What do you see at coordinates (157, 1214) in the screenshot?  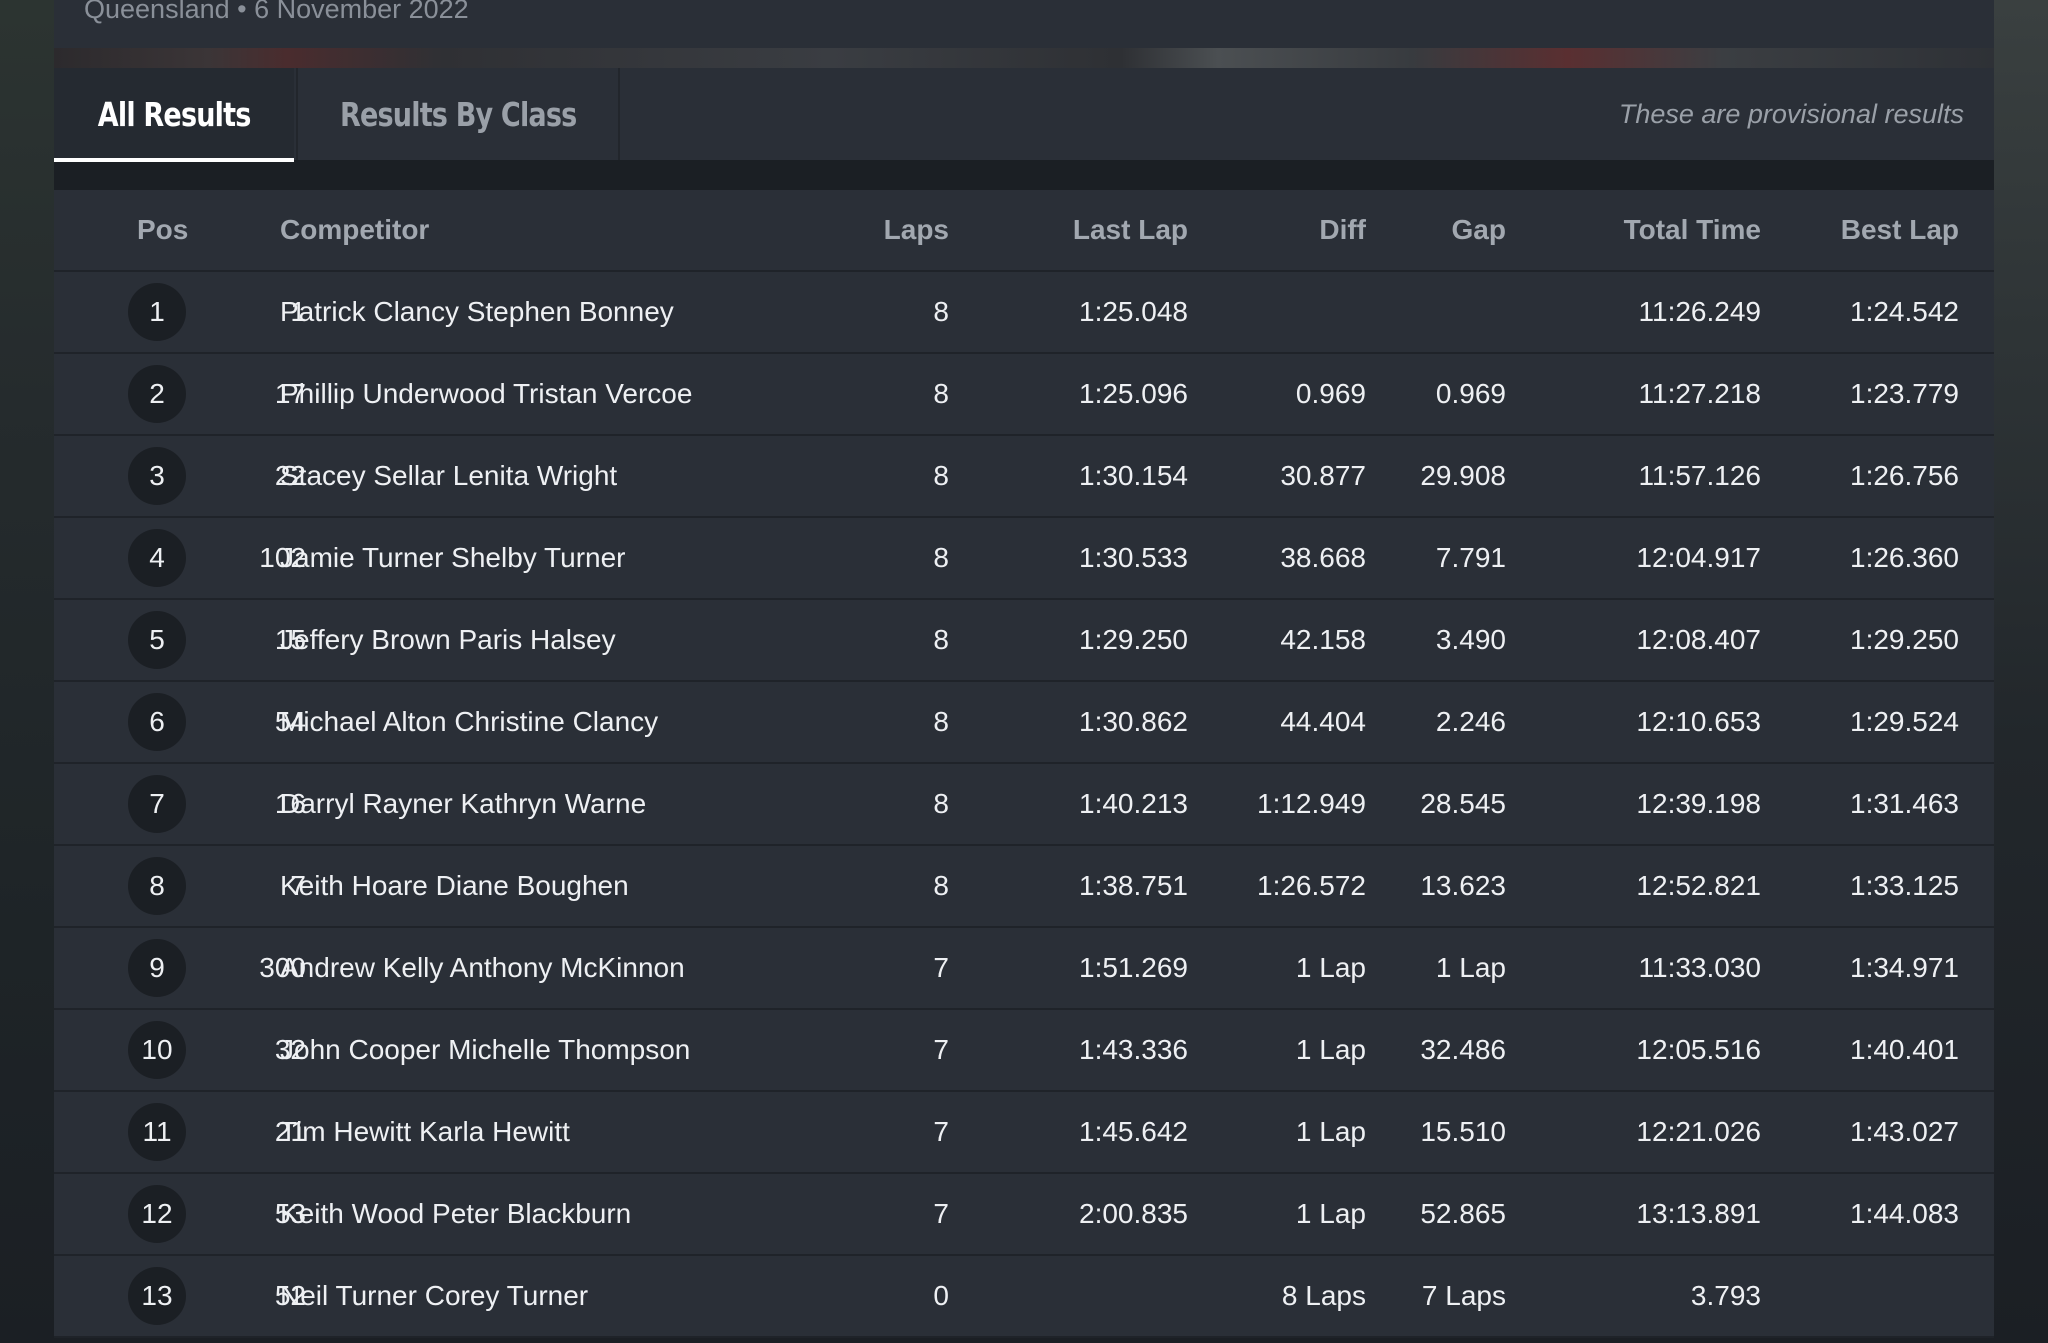 I see `position-badge: 12` at bounding box center [157, 1214].